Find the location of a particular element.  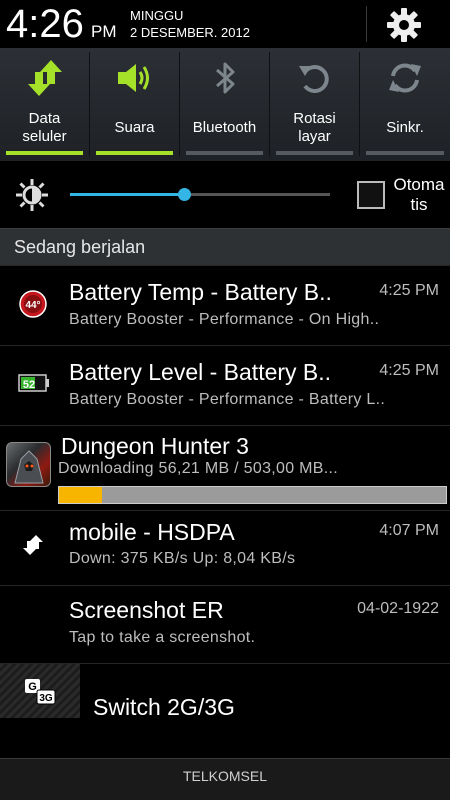

rotate-icon is located at coordinates (313, 79).